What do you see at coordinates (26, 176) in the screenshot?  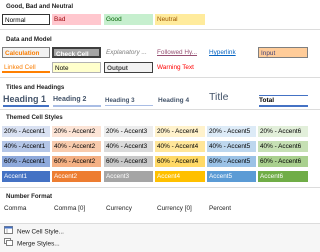 I see `style-accent1: Accent1` at bounding box center [26, 176].